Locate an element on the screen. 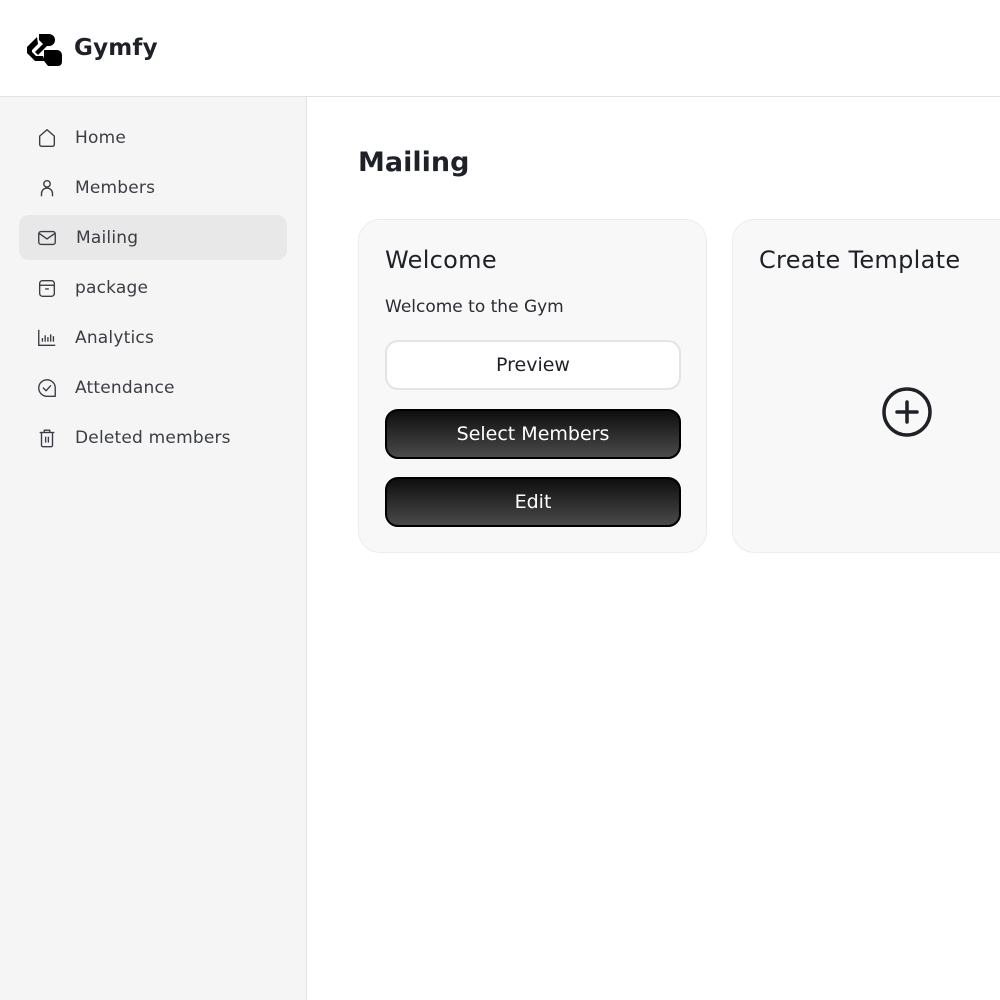  sidebar-item-analytics: Analytics is located at coordinates (153, 337).